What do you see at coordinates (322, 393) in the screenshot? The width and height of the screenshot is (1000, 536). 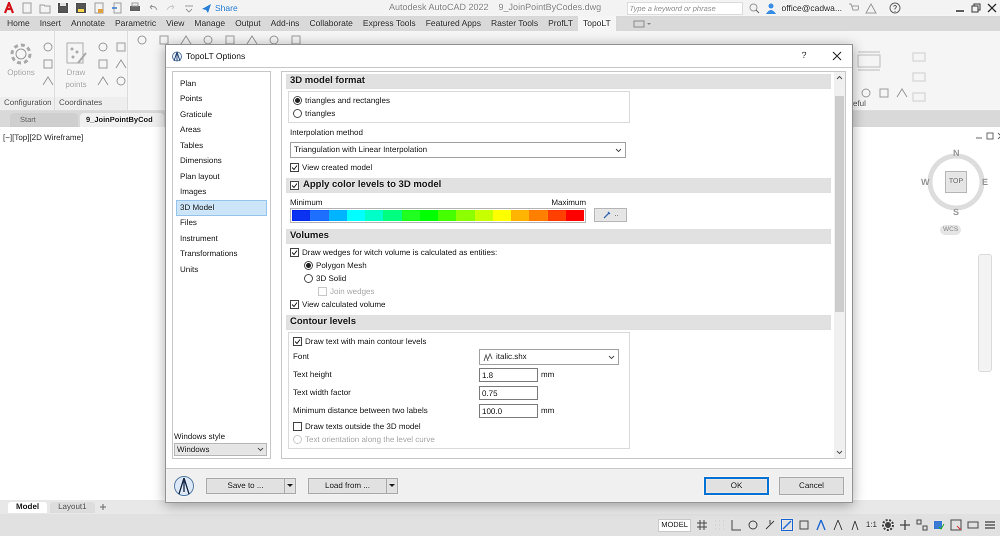 I see `field-label: Text width factor` at bounding box center [322, 393].